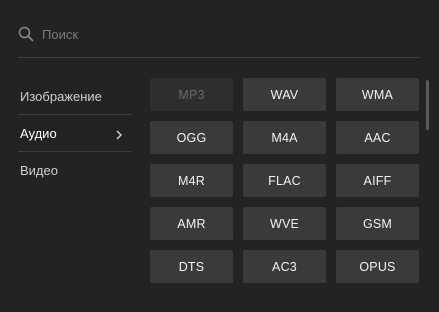 This screenshot has height=312, width=439. Describe the element at coordinates (38, 133) in the screenshot. I see `sidebar-item-label: Аудио` at that location.